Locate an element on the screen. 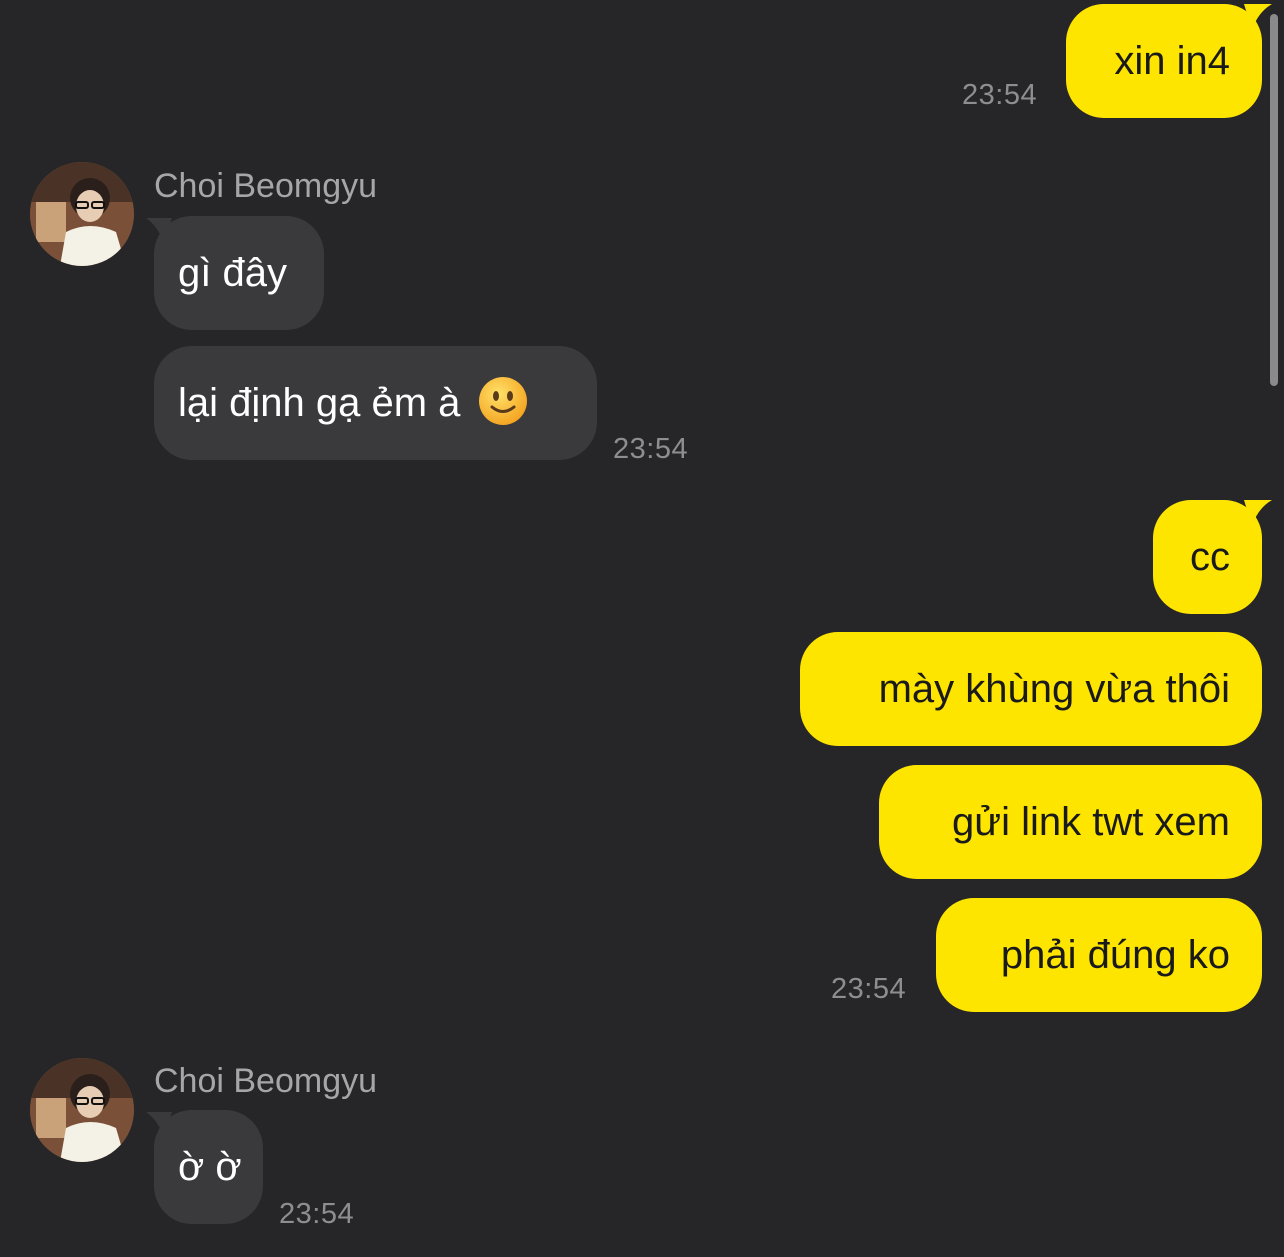 This screenshot has height=1257, width=1284. incoming-message-bubble: gì đây is located at coordinates (239, 273).